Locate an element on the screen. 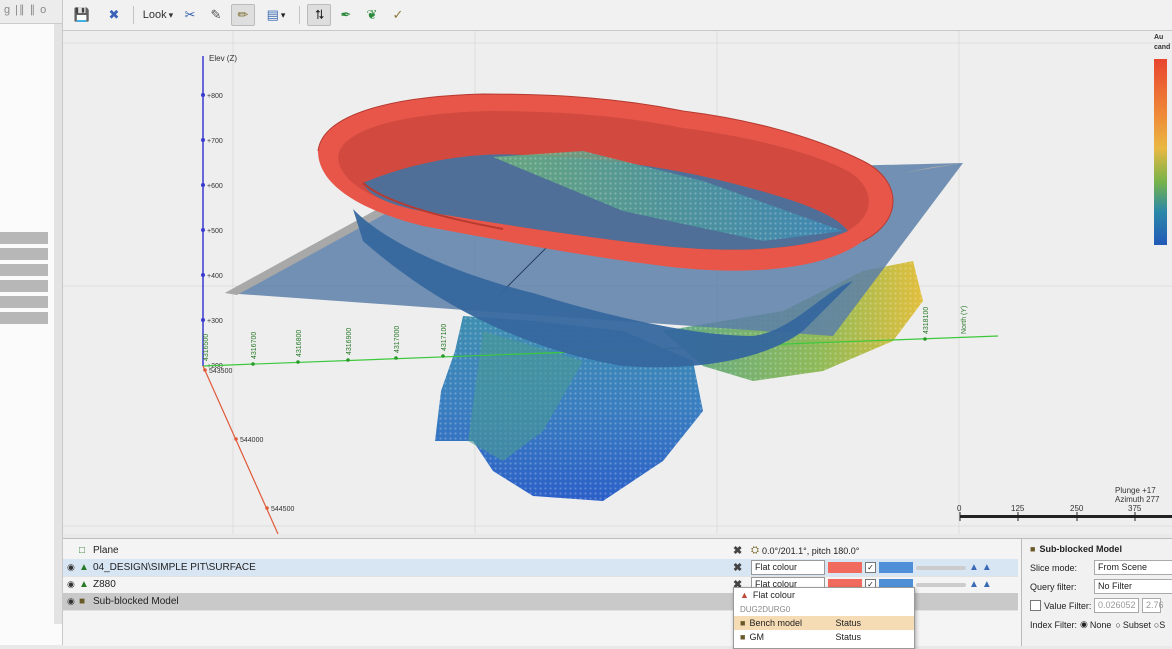  project-tree-panel: g |∥ ∥ o is located at coordinates (31, 322).